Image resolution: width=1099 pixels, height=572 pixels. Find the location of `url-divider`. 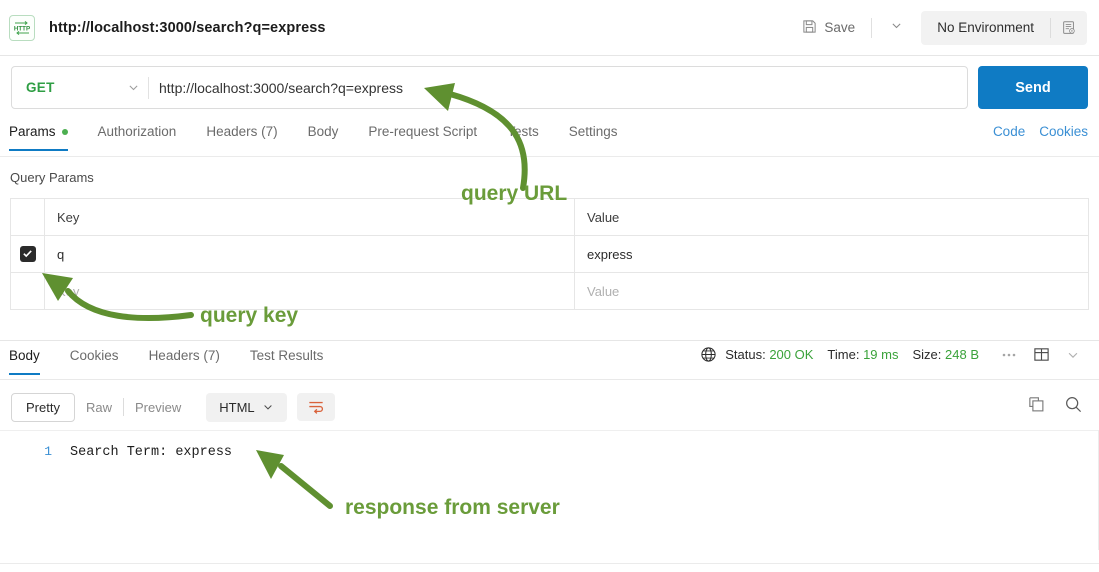

url-divider is located at coordinates (148, 87).